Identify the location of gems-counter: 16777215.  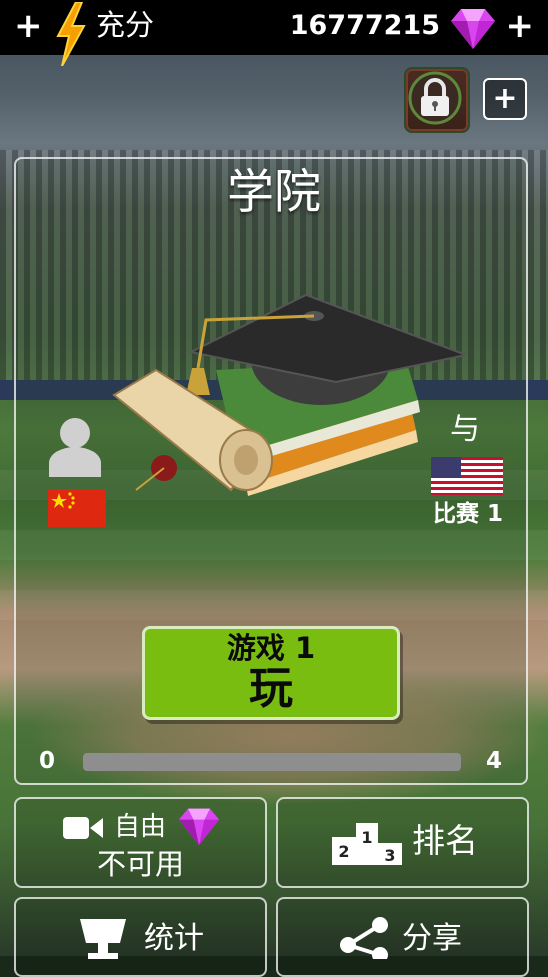
(364, 25).